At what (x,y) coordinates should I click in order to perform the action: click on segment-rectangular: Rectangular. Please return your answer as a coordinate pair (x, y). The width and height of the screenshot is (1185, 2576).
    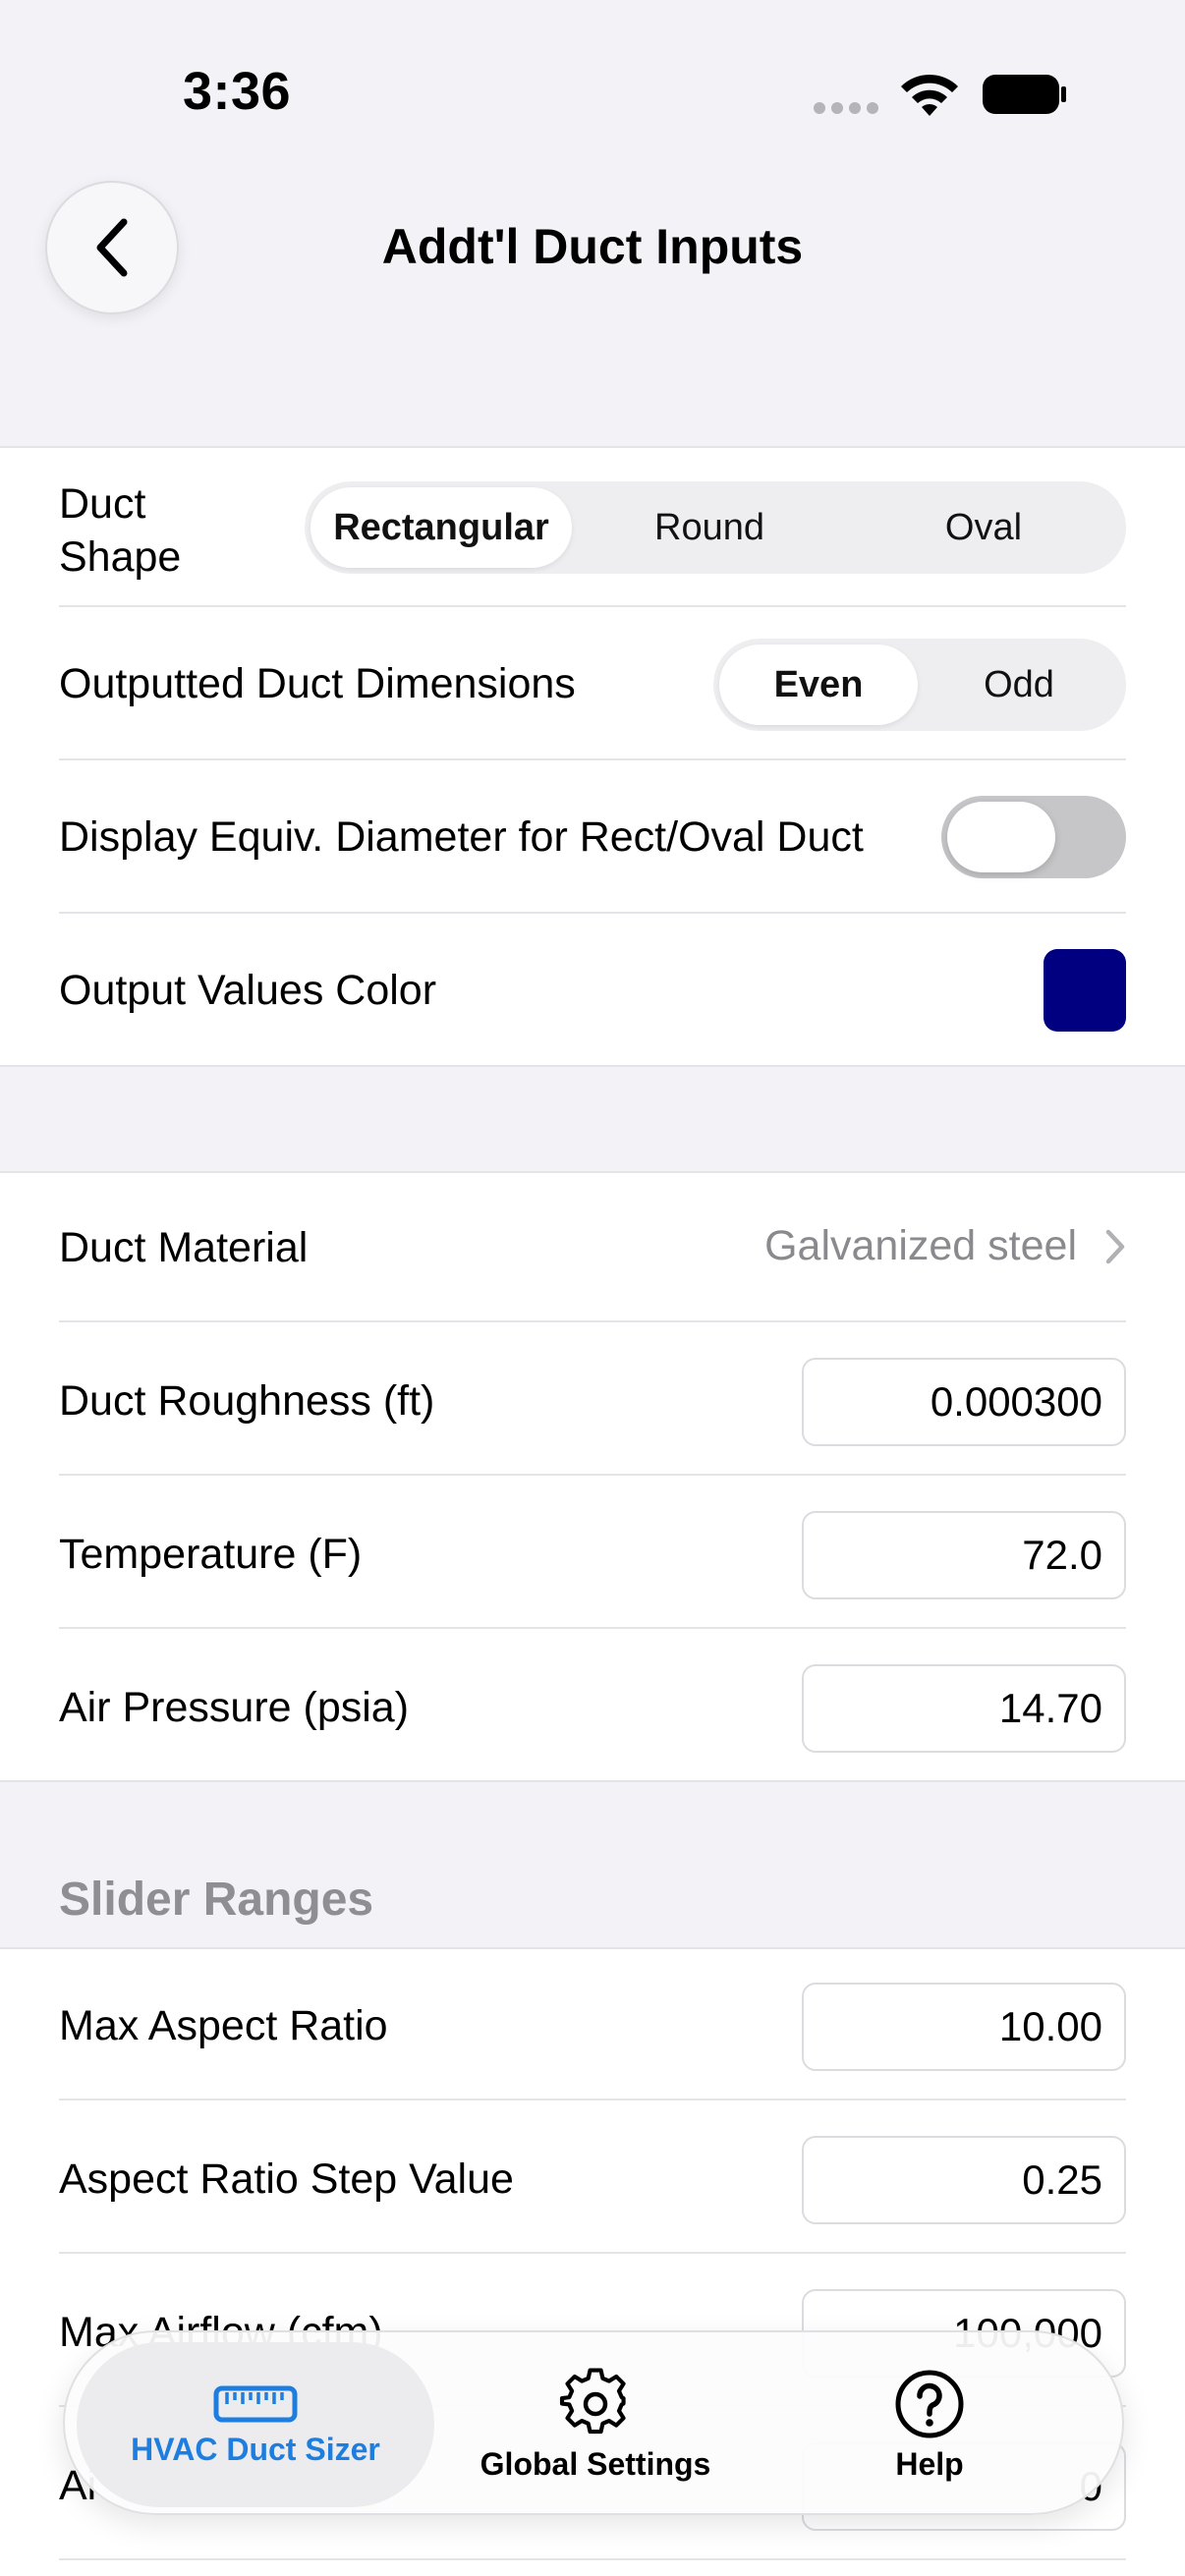
    Looking at the image, I should click on (441, 527).